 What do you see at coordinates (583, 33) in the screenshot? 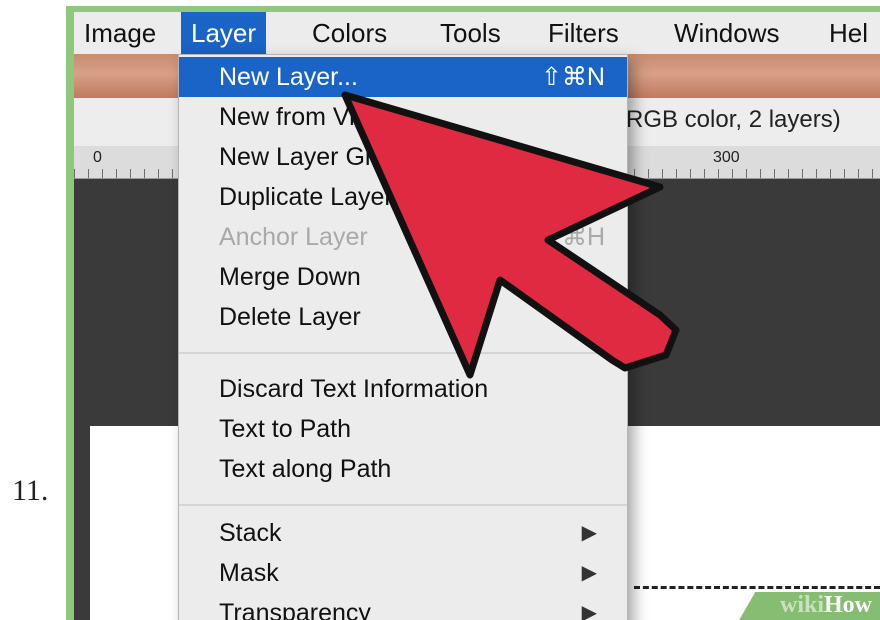
I see `menu-filters: Filters` at bounding box center [583, 33].